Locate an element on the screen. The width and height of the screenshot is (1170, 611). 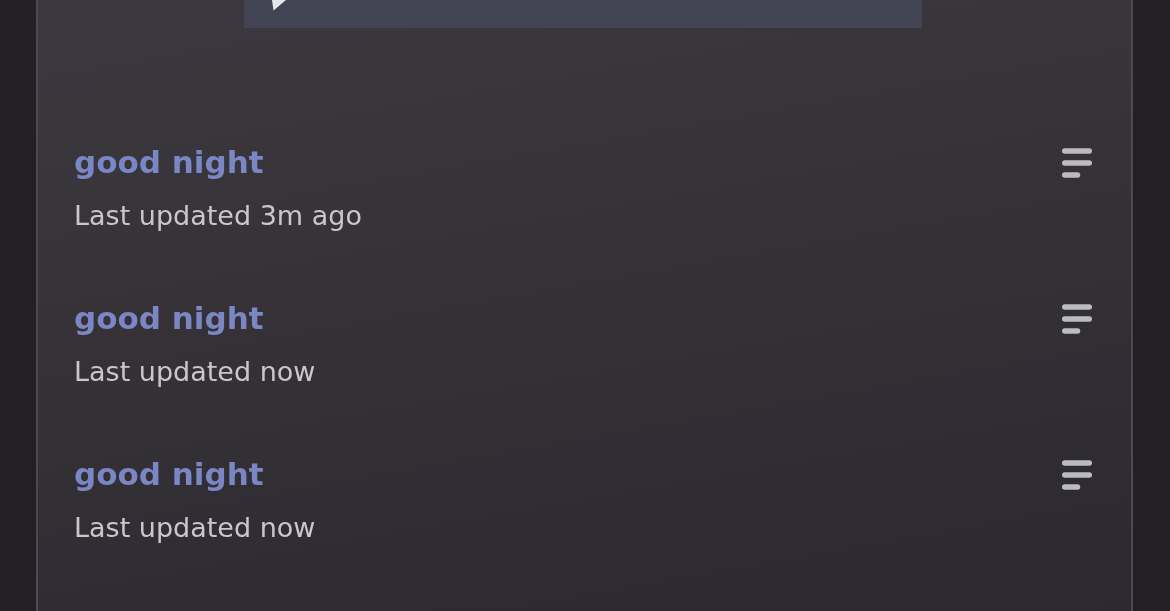
triangle-icon is located at coordinates (279, 5).